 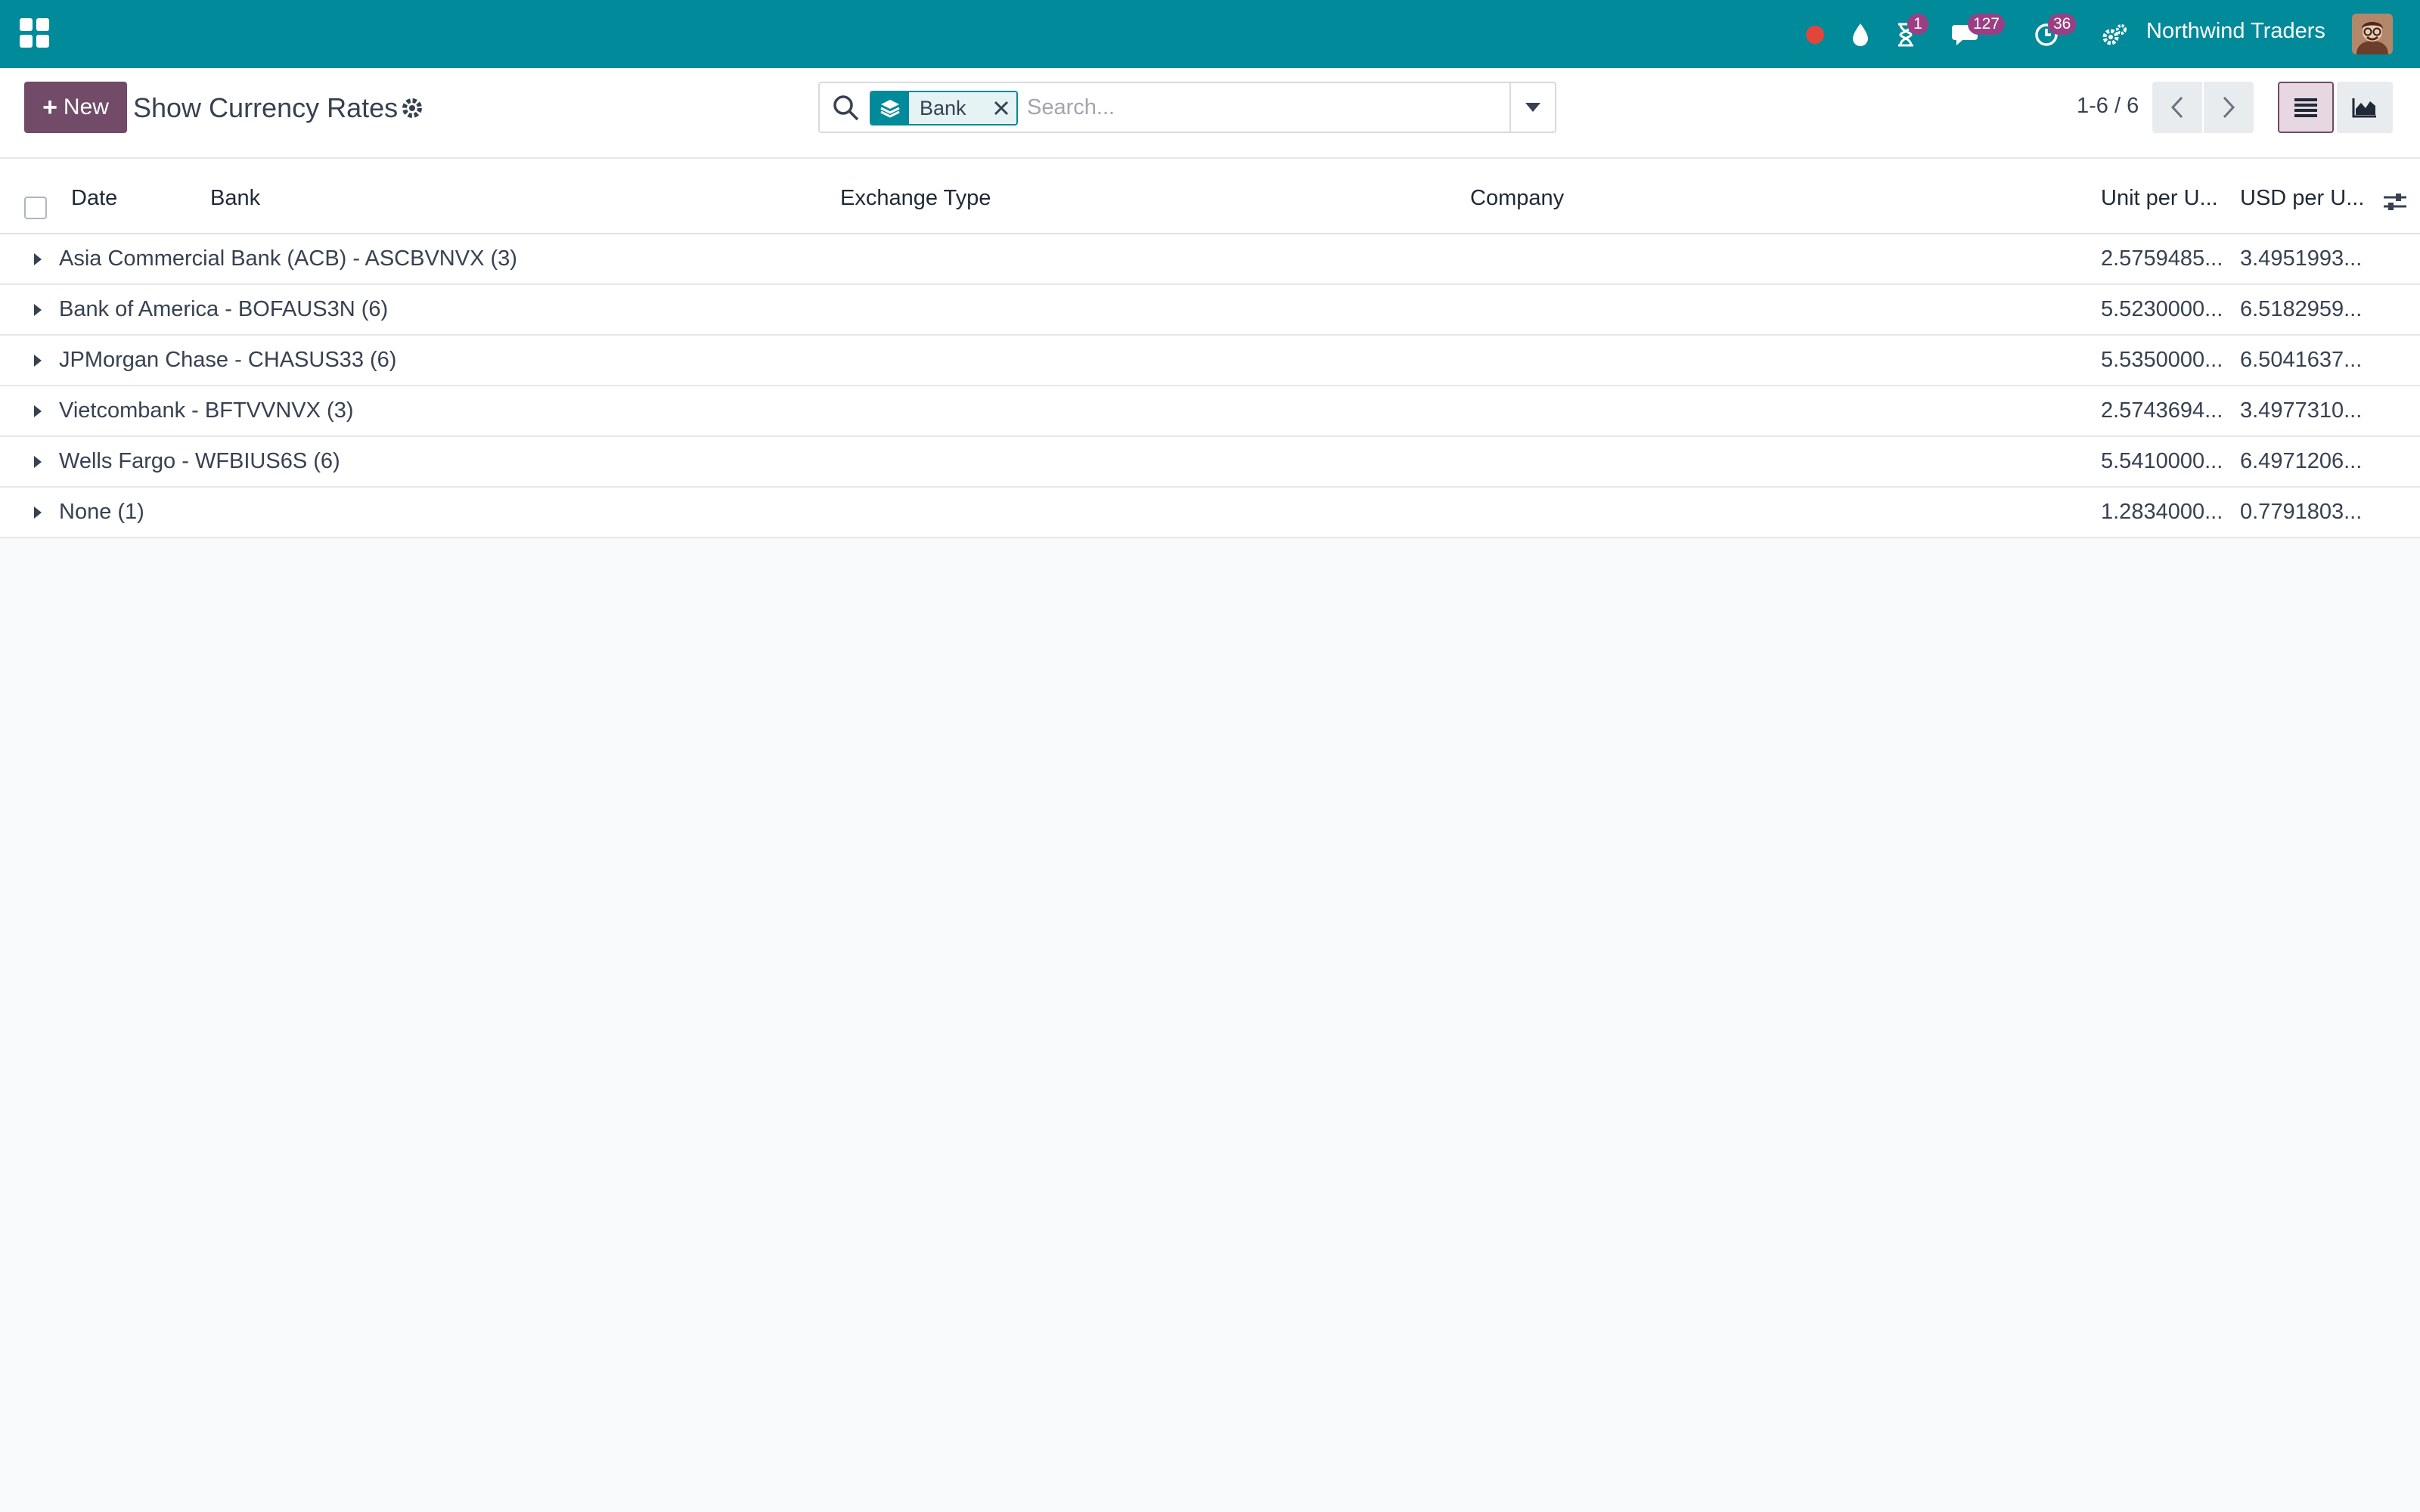 What do you see at coordinates (890, 108) in the screenshot?
I see `layers-icon` at bounding box center [890, 108].